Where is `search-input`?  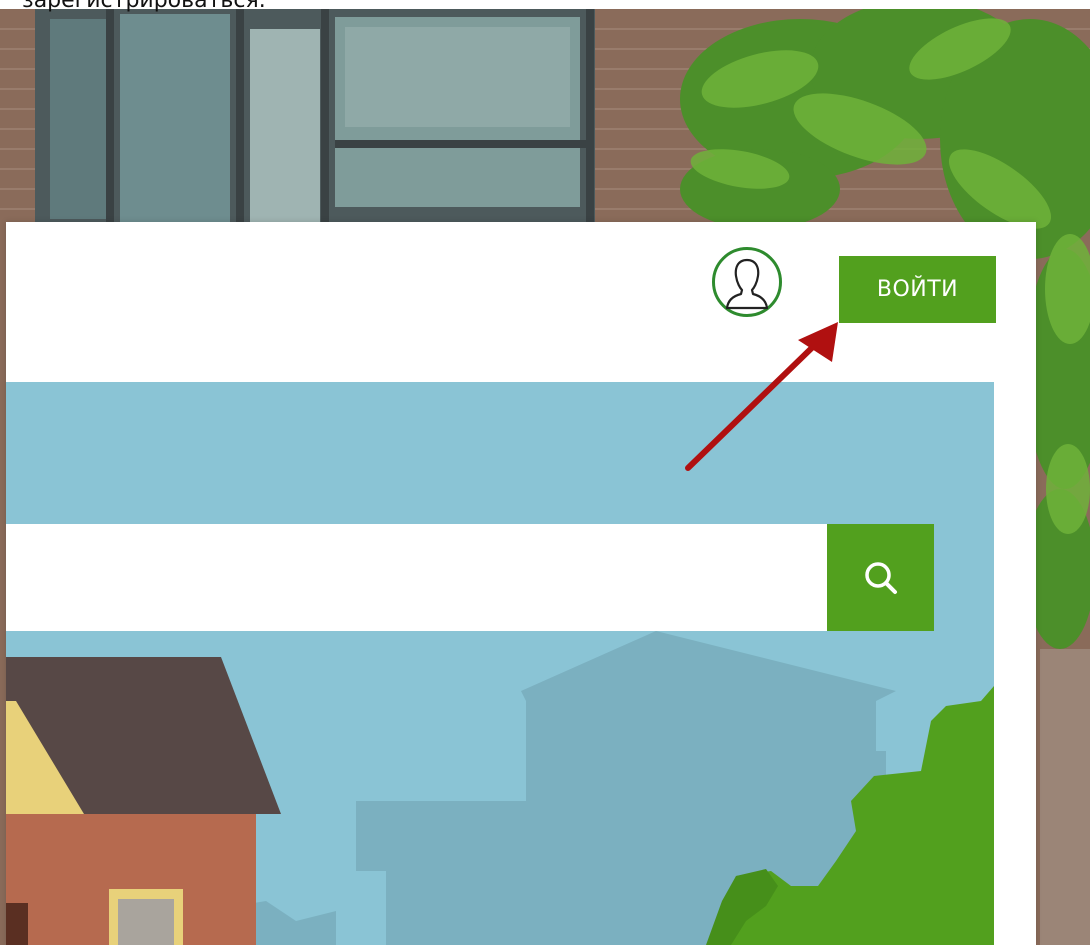 search-input is located at coordinates (416, 577).